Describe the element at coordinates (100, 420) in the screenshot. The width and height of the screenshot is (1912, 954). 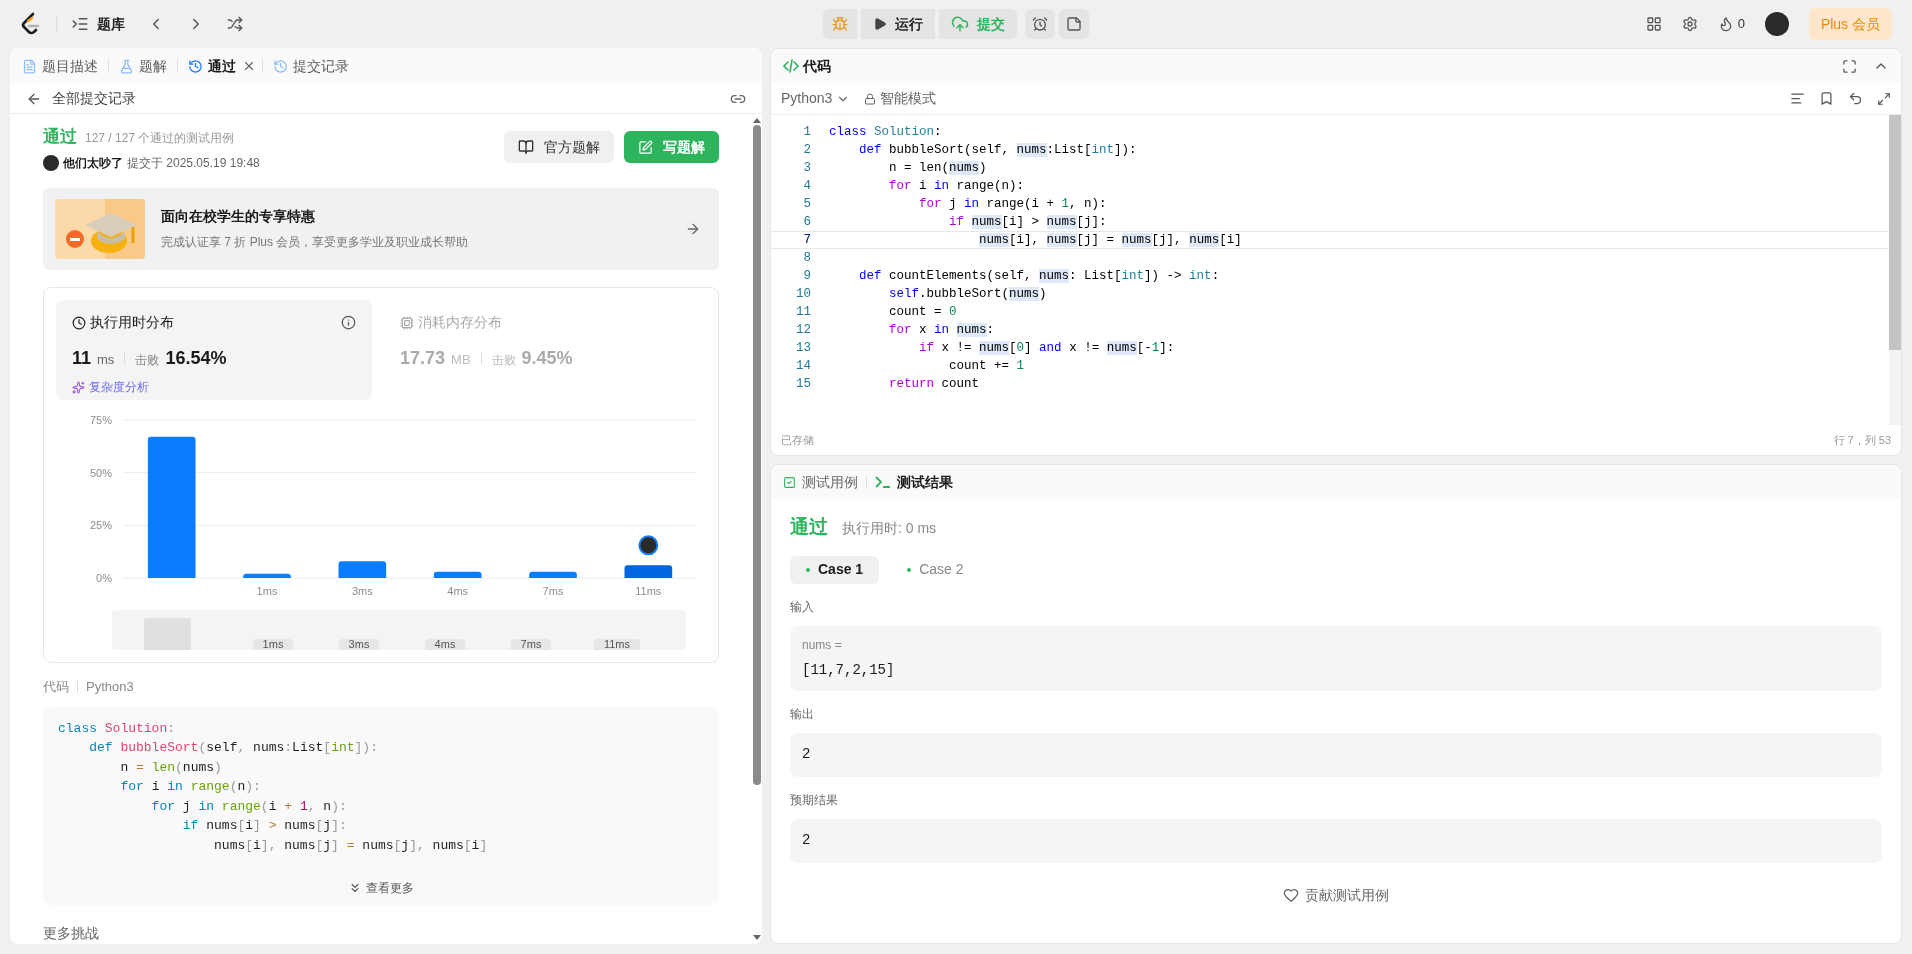
I see `axis-label: 75%` at that location.